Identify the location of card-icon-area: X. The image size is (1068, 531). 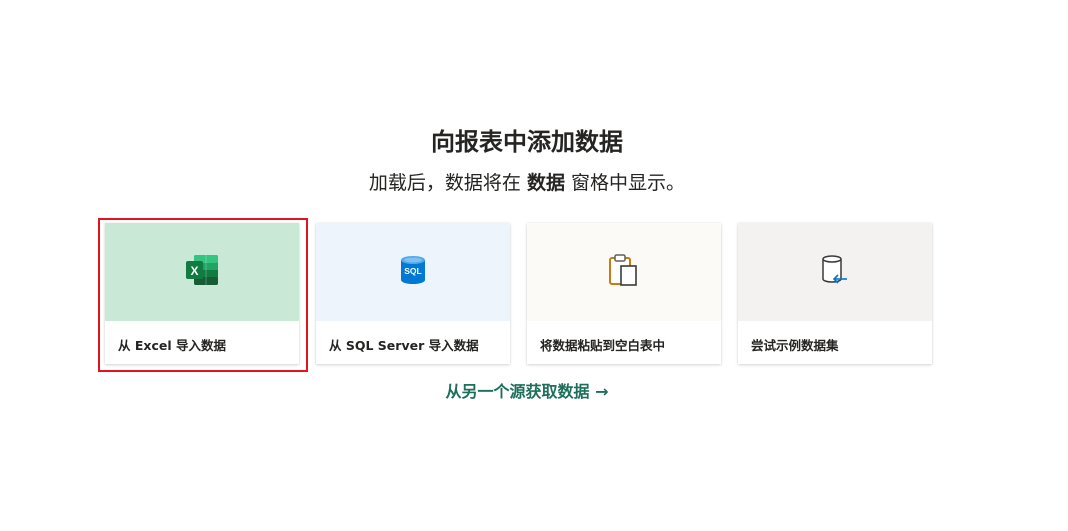
(202, 272).